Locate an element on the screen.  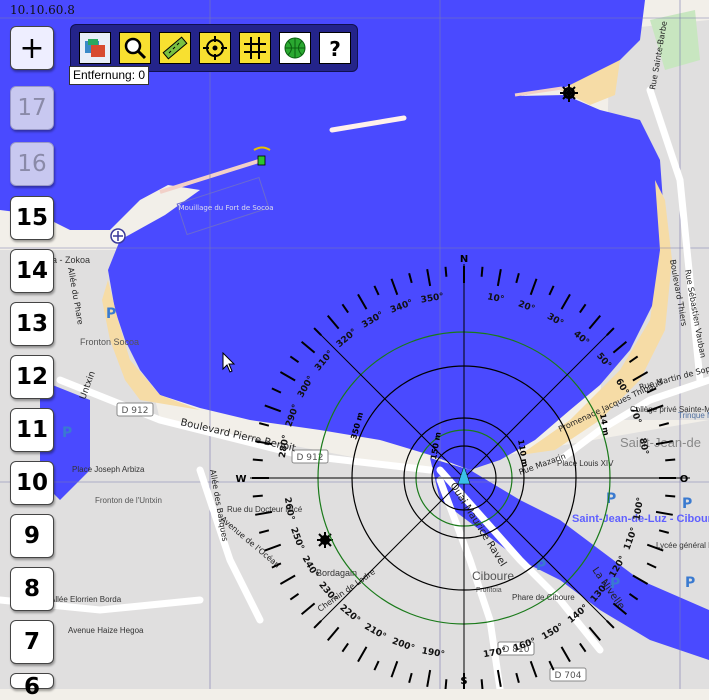
layers-icon is located at coordinates (95, 48).